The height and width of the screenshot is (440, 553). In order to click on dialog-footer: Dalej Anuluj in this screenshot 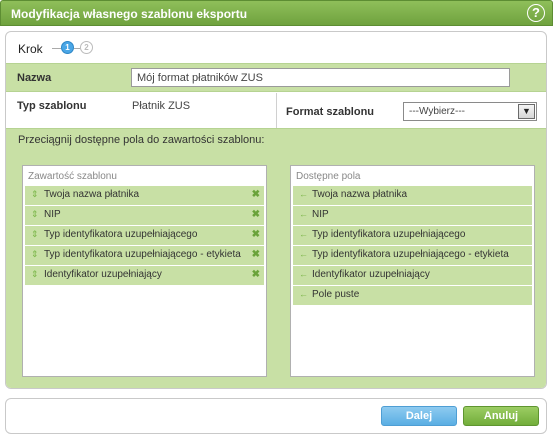, I will do `click(276, 416)`.